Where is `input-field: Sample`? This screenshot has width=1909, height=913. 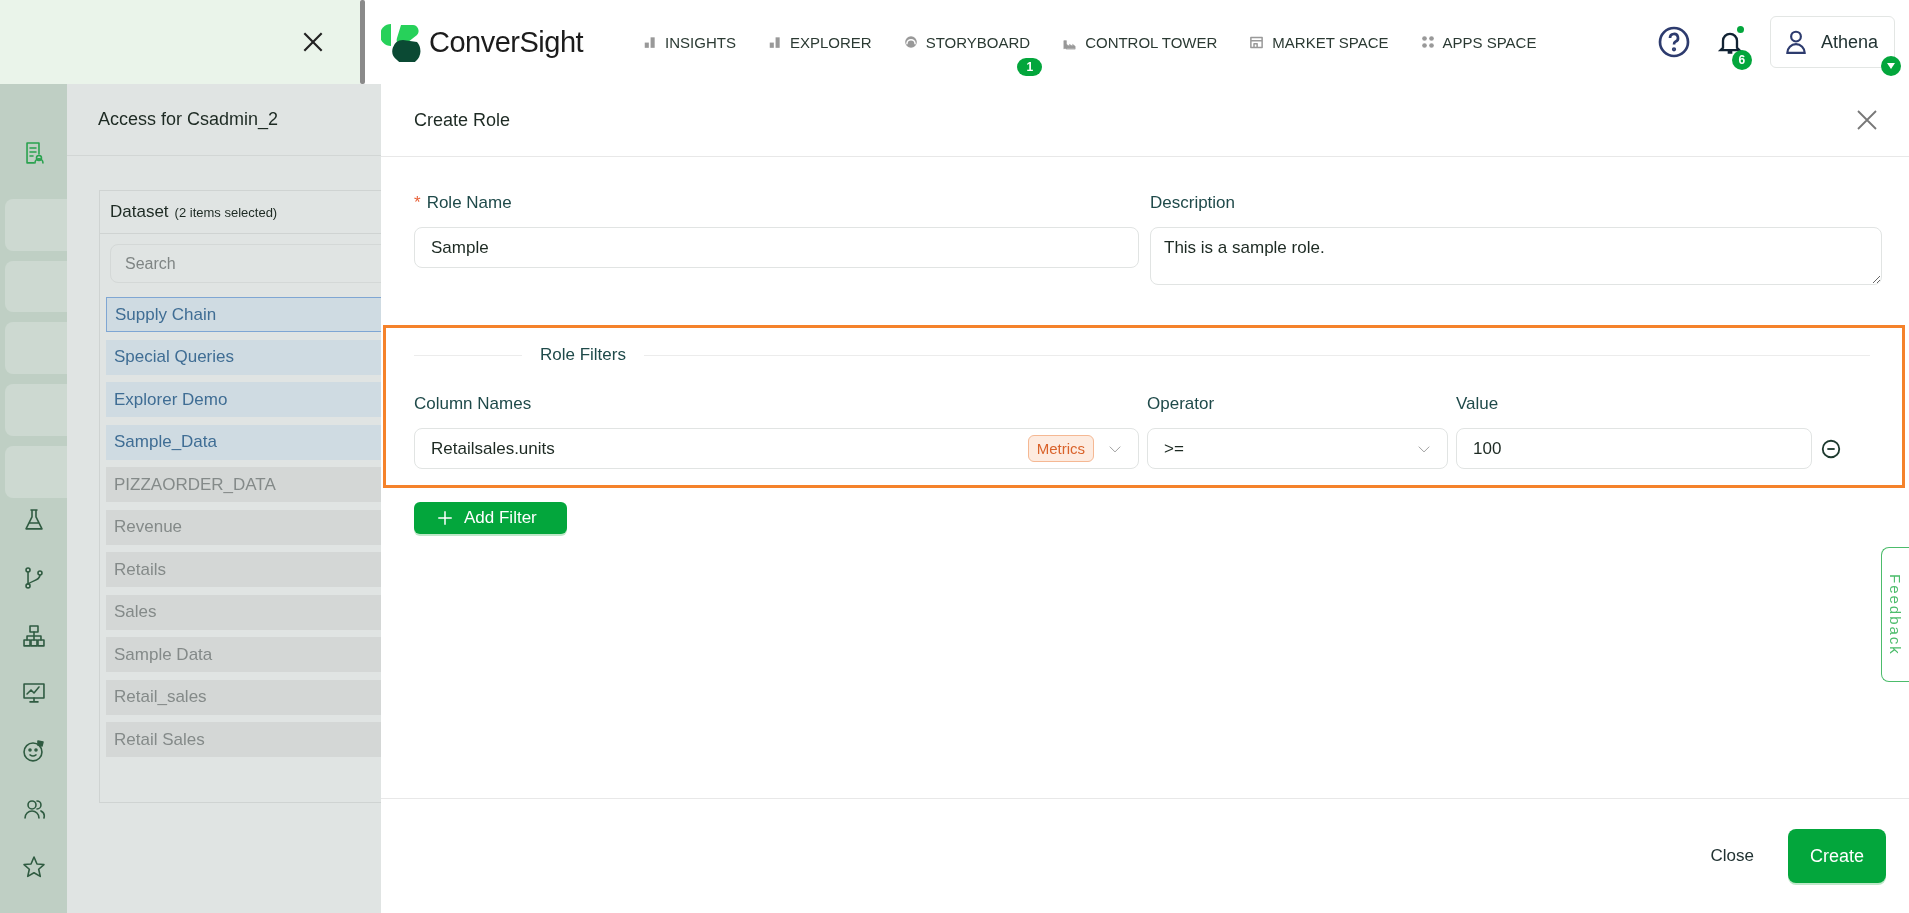 input-field: Sample is located at coordinates (776, 247).